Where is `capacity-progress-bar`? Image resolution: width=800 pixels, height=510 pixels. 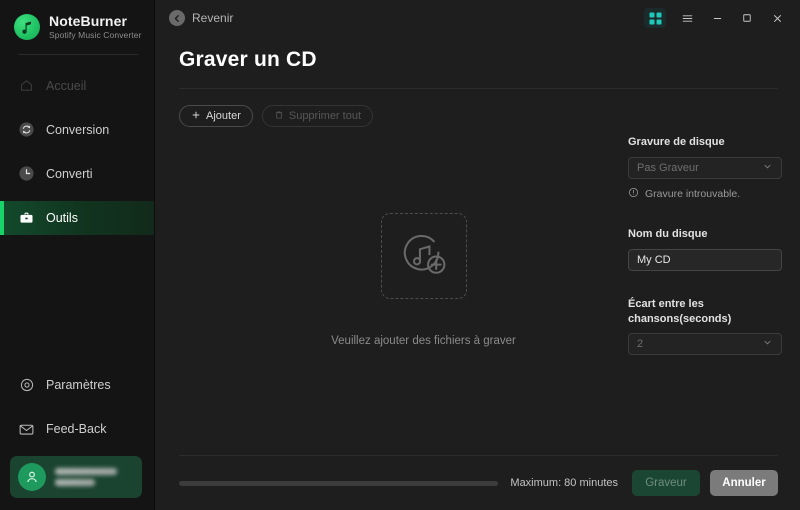
capacity-progress-bar is located at coordinates (339, 483).